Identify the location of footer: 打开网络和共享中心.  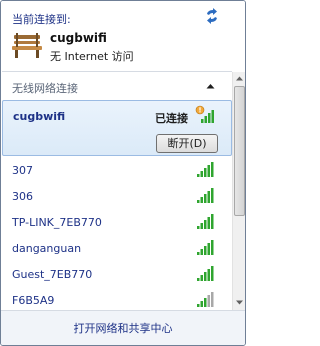
(123, 327).